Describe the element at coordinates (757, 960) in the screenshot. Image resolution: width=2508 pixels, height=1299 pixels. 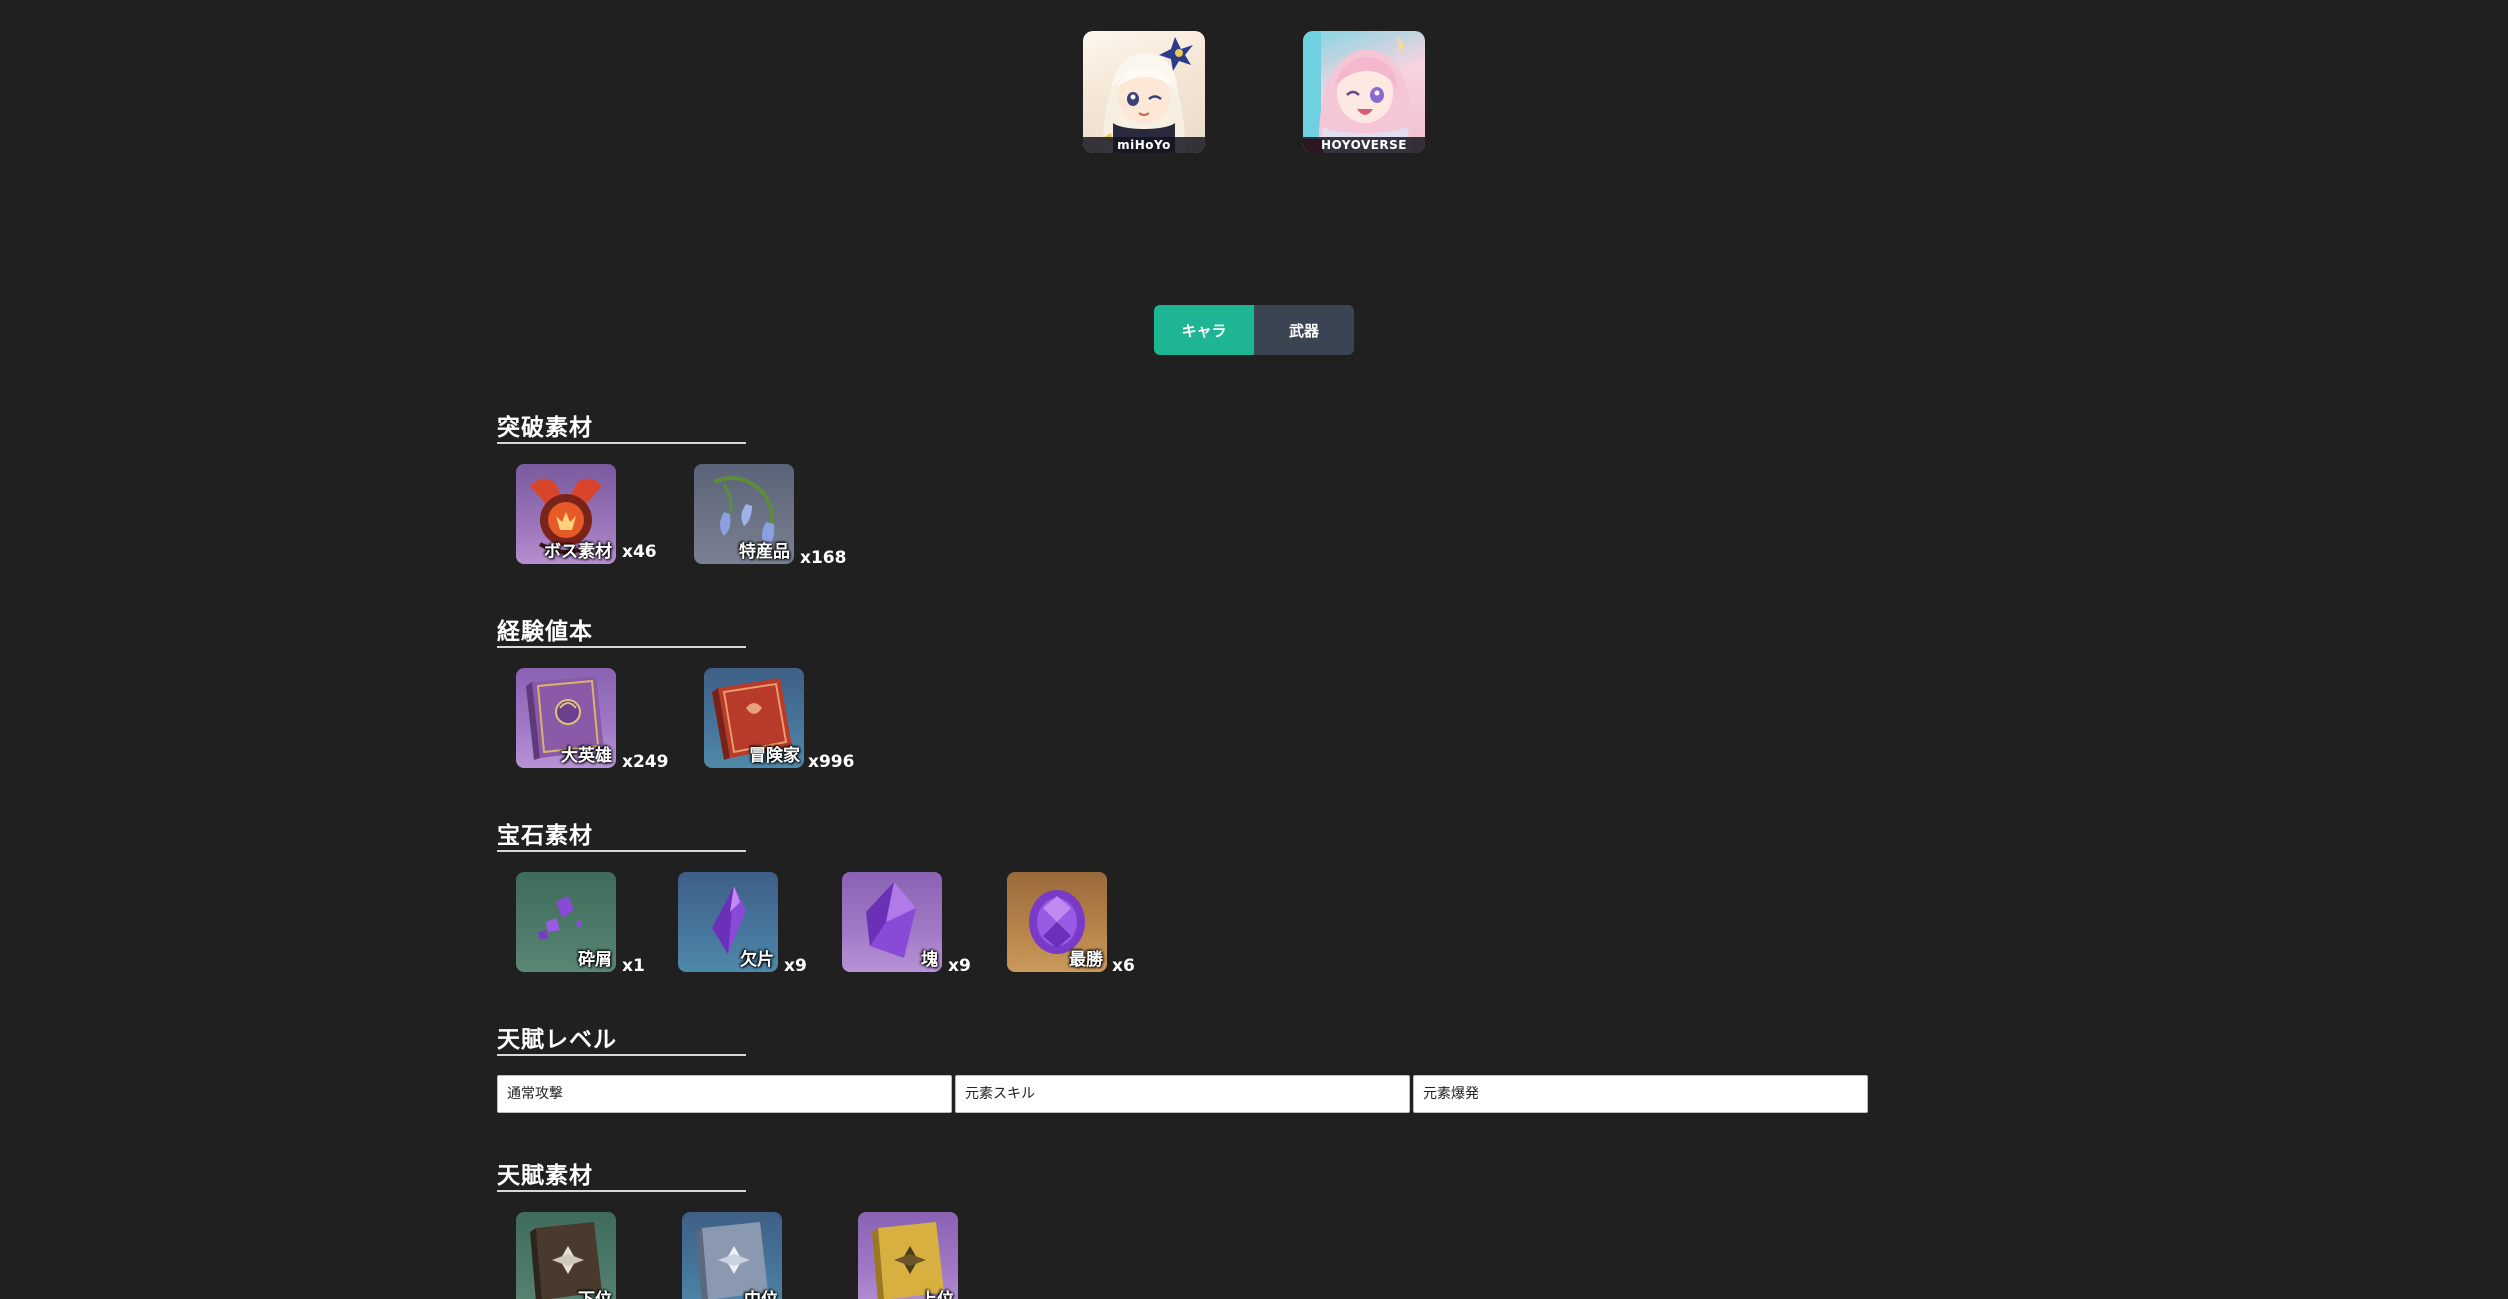
I see `gem-fragment-label: 欠片` at that location.